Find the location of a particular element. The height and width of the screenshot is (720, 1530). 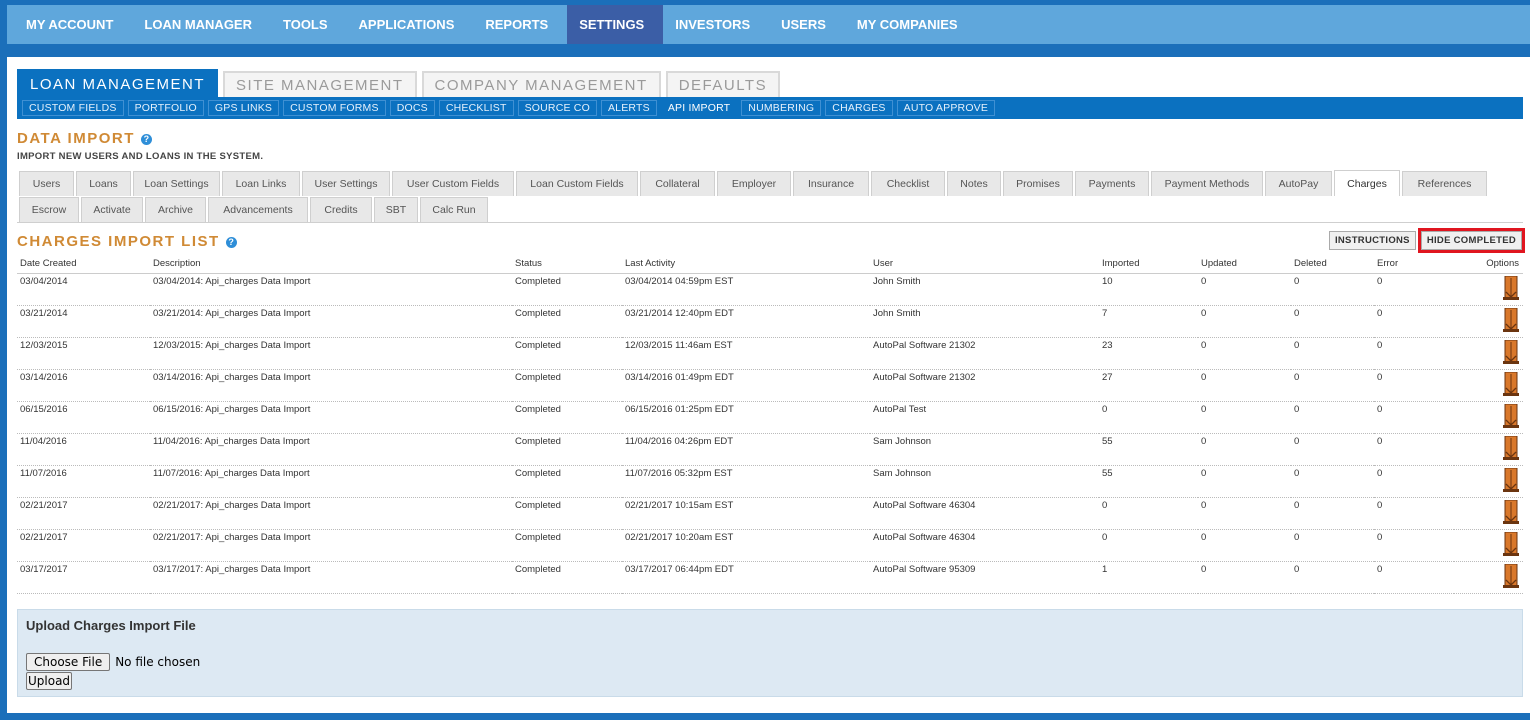

cell-description: 02/21/2017: Api_charges Data Import is located at coordinates (331, 513).